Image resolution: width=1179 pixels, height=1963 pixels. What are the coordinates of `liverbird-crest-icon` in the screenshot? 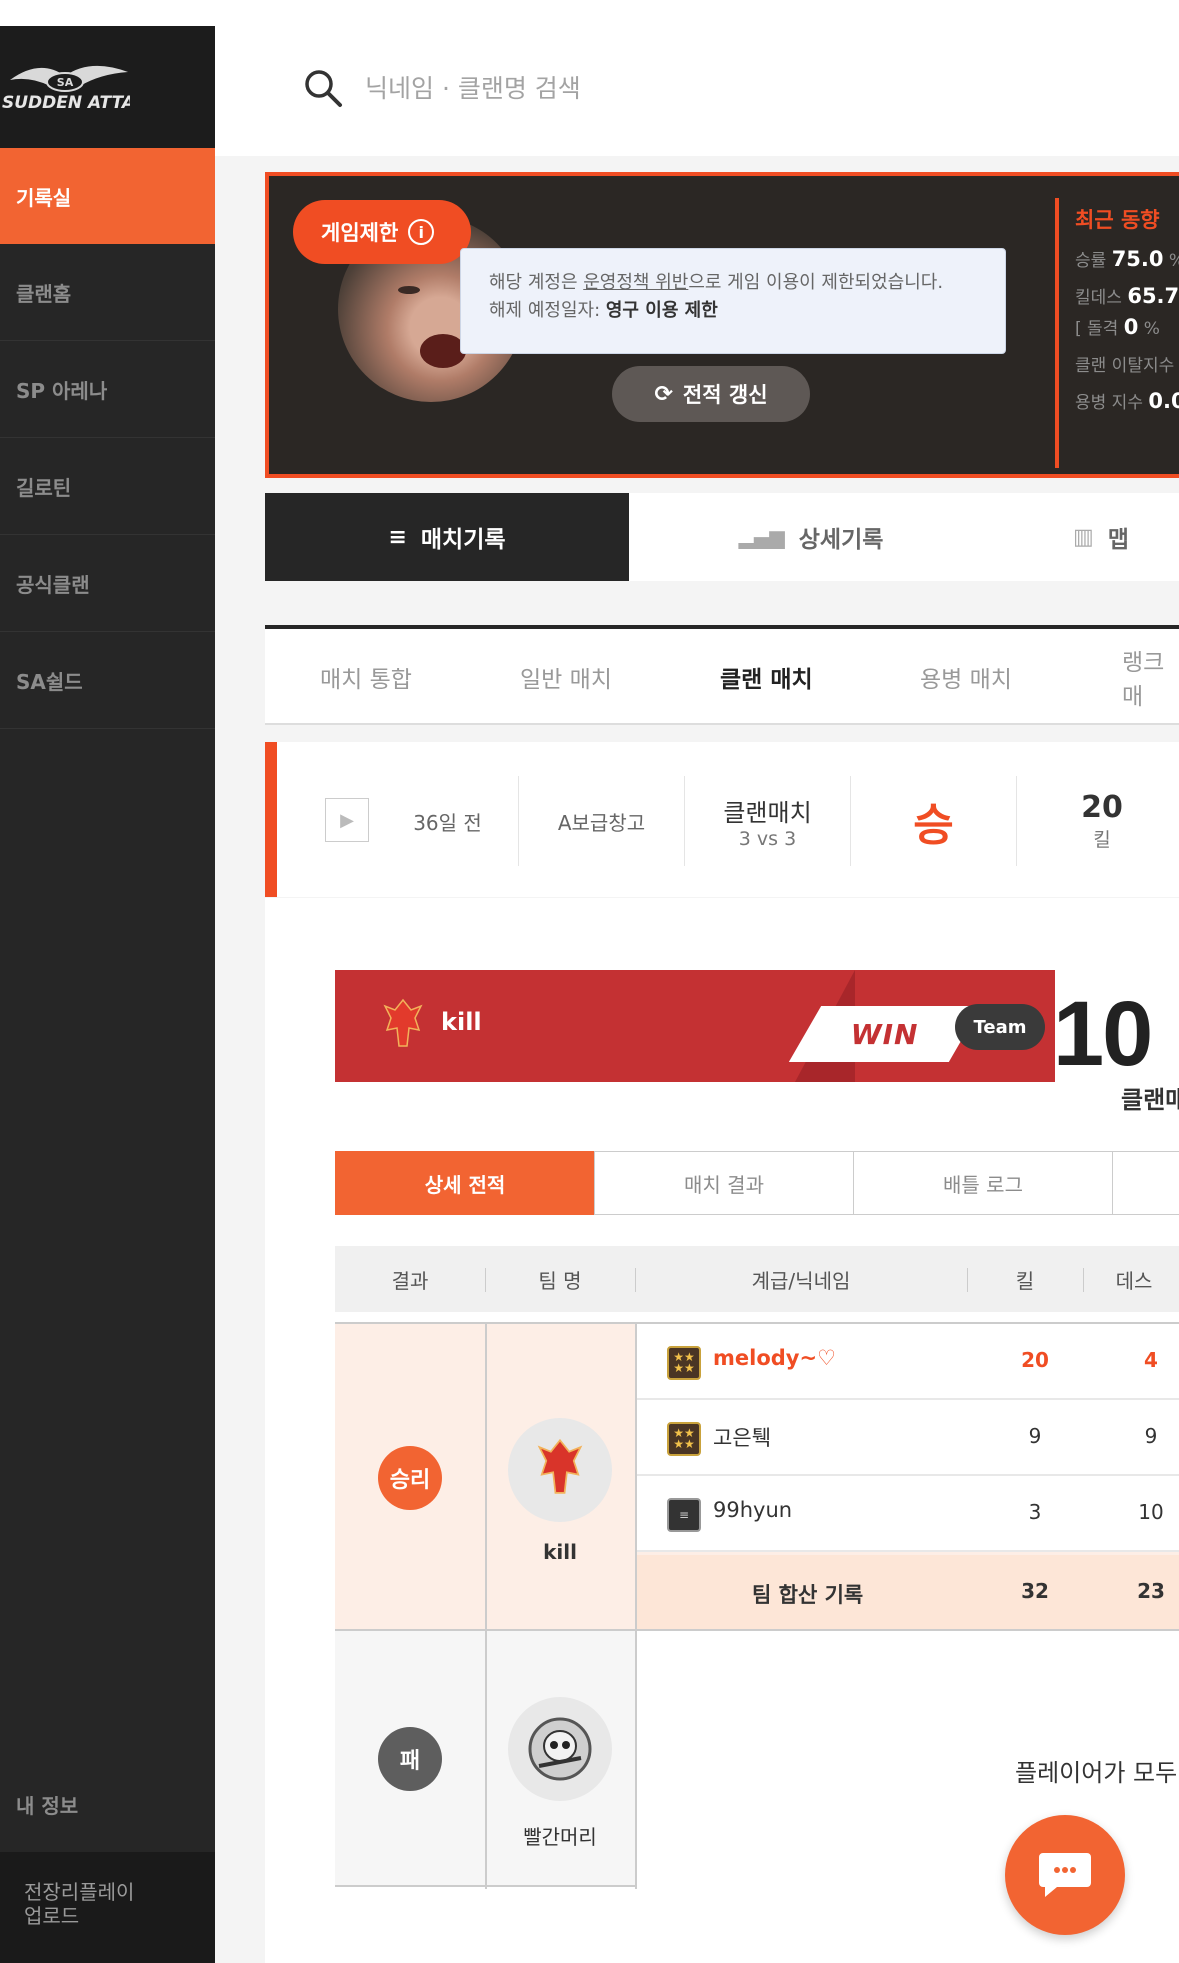 It's located at (403, 1022).